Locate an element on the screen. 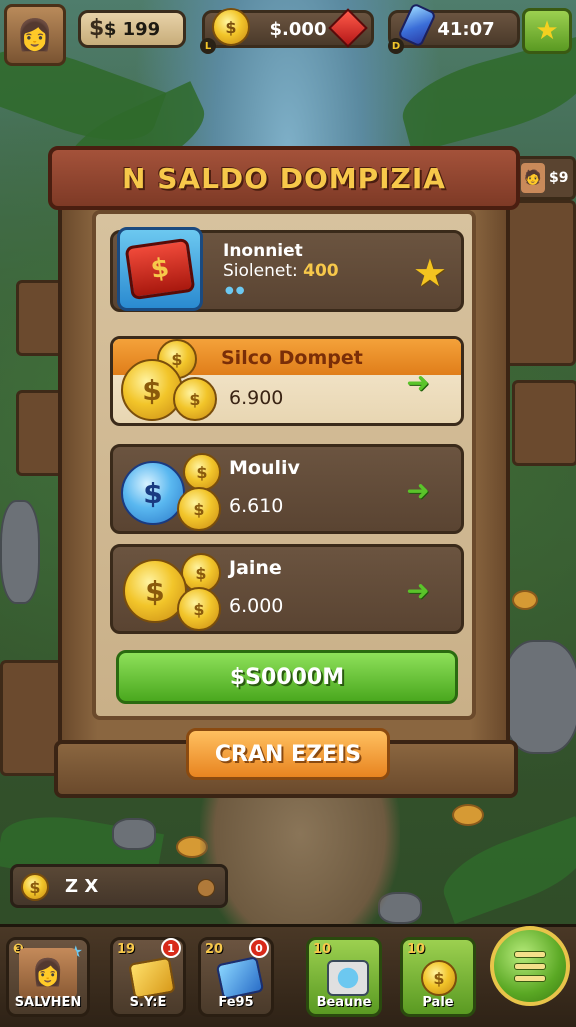 This screenshot has height=1027, width=576. gem-badge-icon: D is located at coordinates (396, 46).